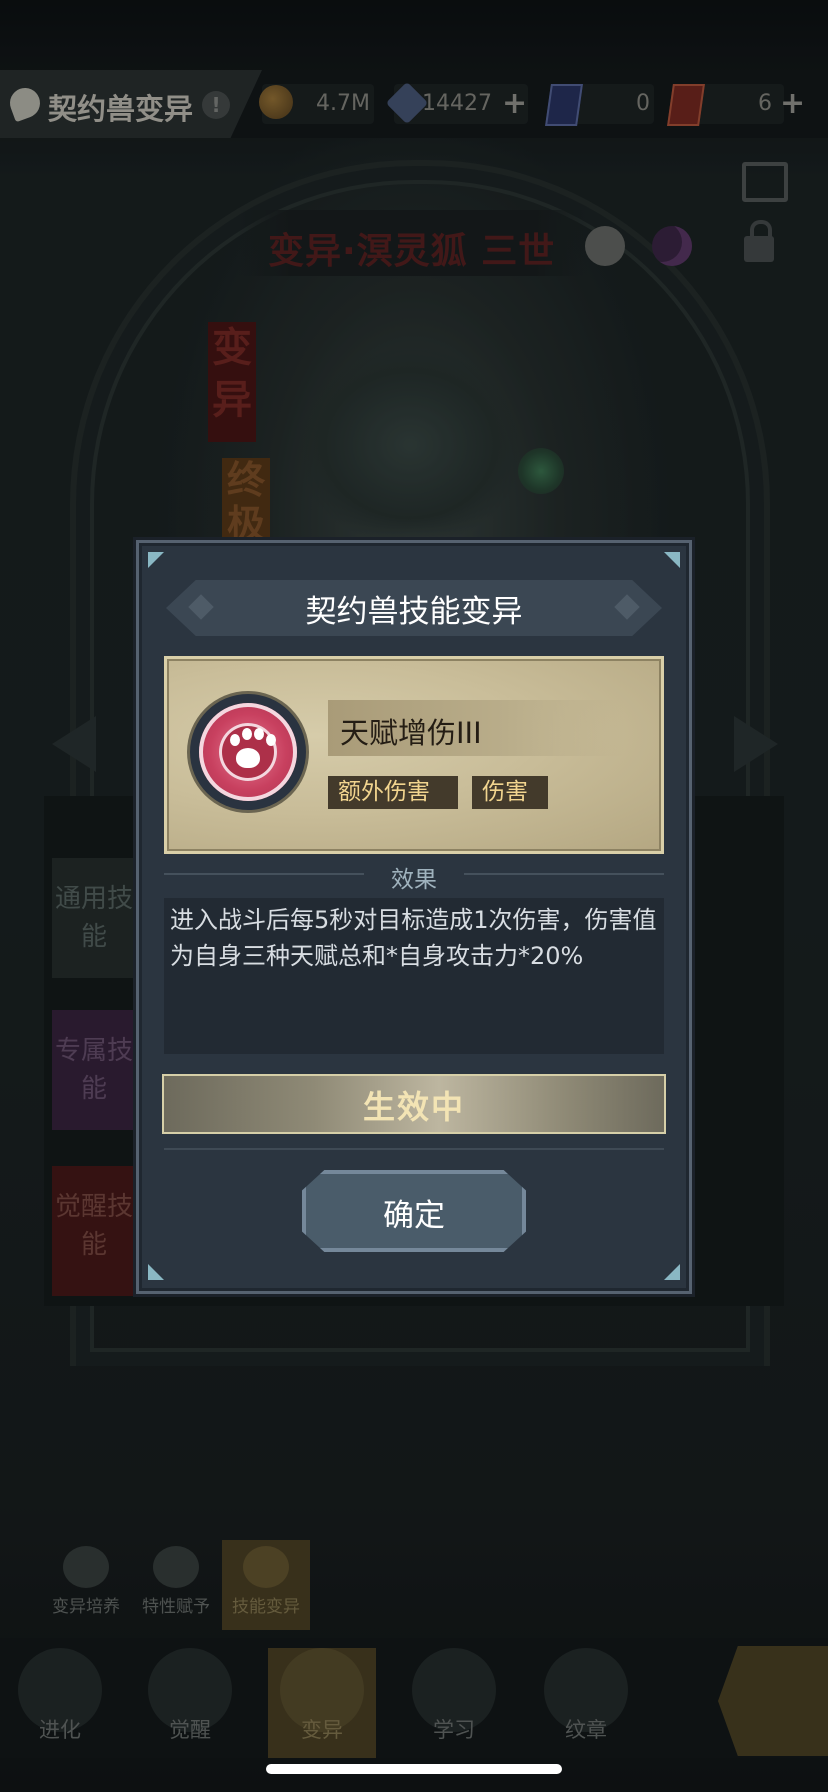 The height and width of the screenshot is (1792, 828). What do you see at coordinates (393, 792) in the screenshot?
I see `skill-tag: 额外伤害` at bounding box center [393, 792].